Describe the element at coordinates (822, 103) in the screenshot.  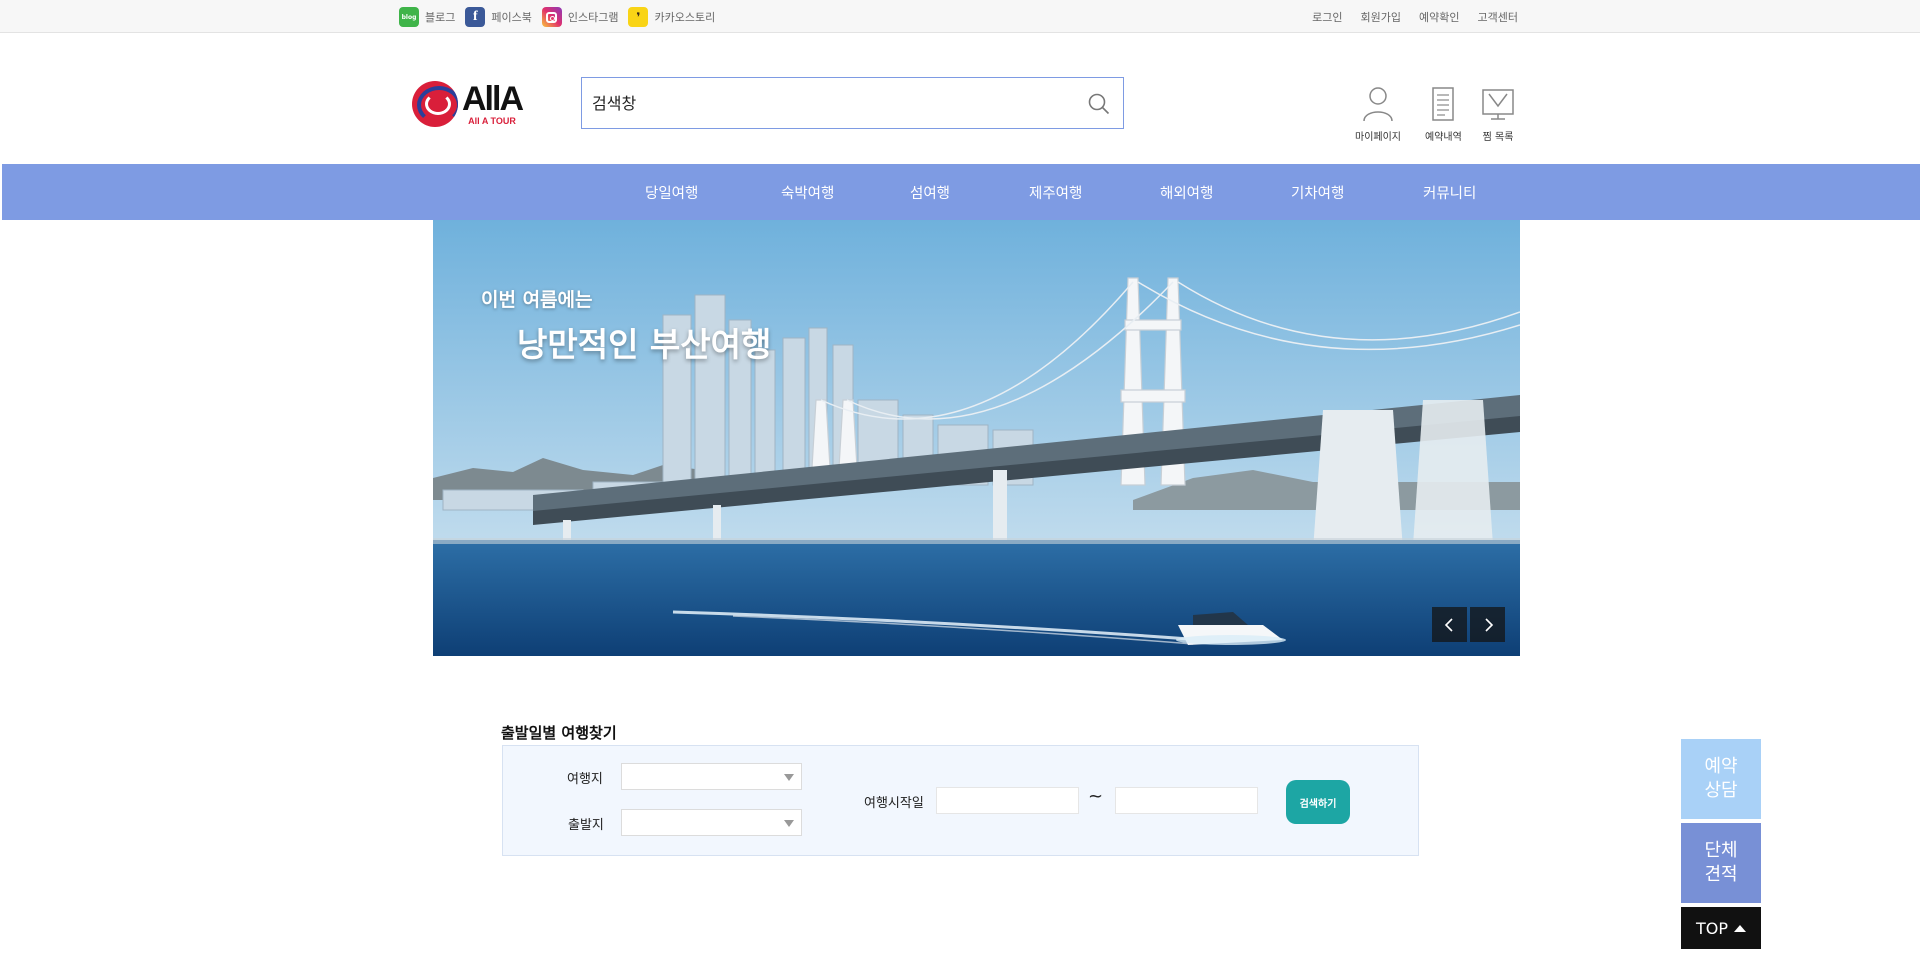
I see `search-input` at that location.